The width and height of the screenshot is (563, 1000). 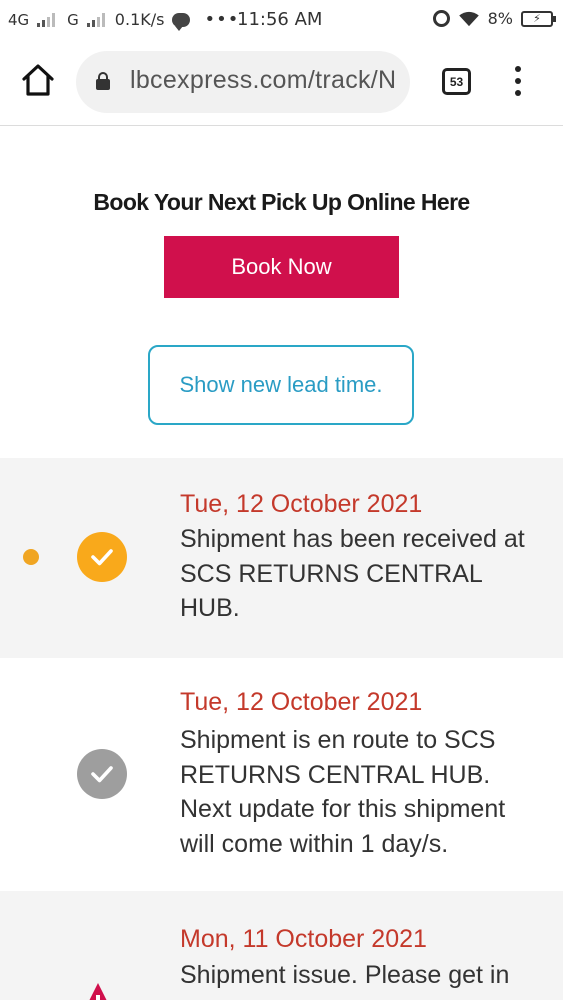 What do you see at coordinates (281, 202) in the screenshot?
I see `book-heading: Book Your Next Pick Up Online Here` at bounding box center [281, 202].